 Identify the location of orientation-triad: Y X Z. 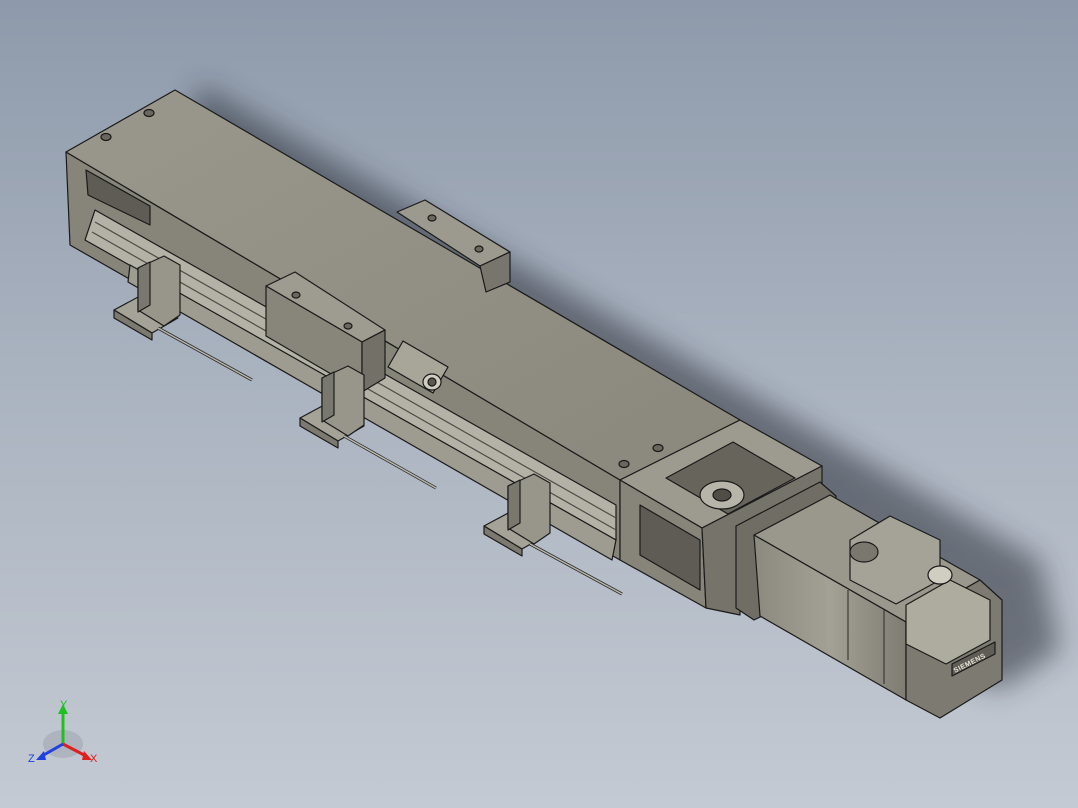
(63, 732).